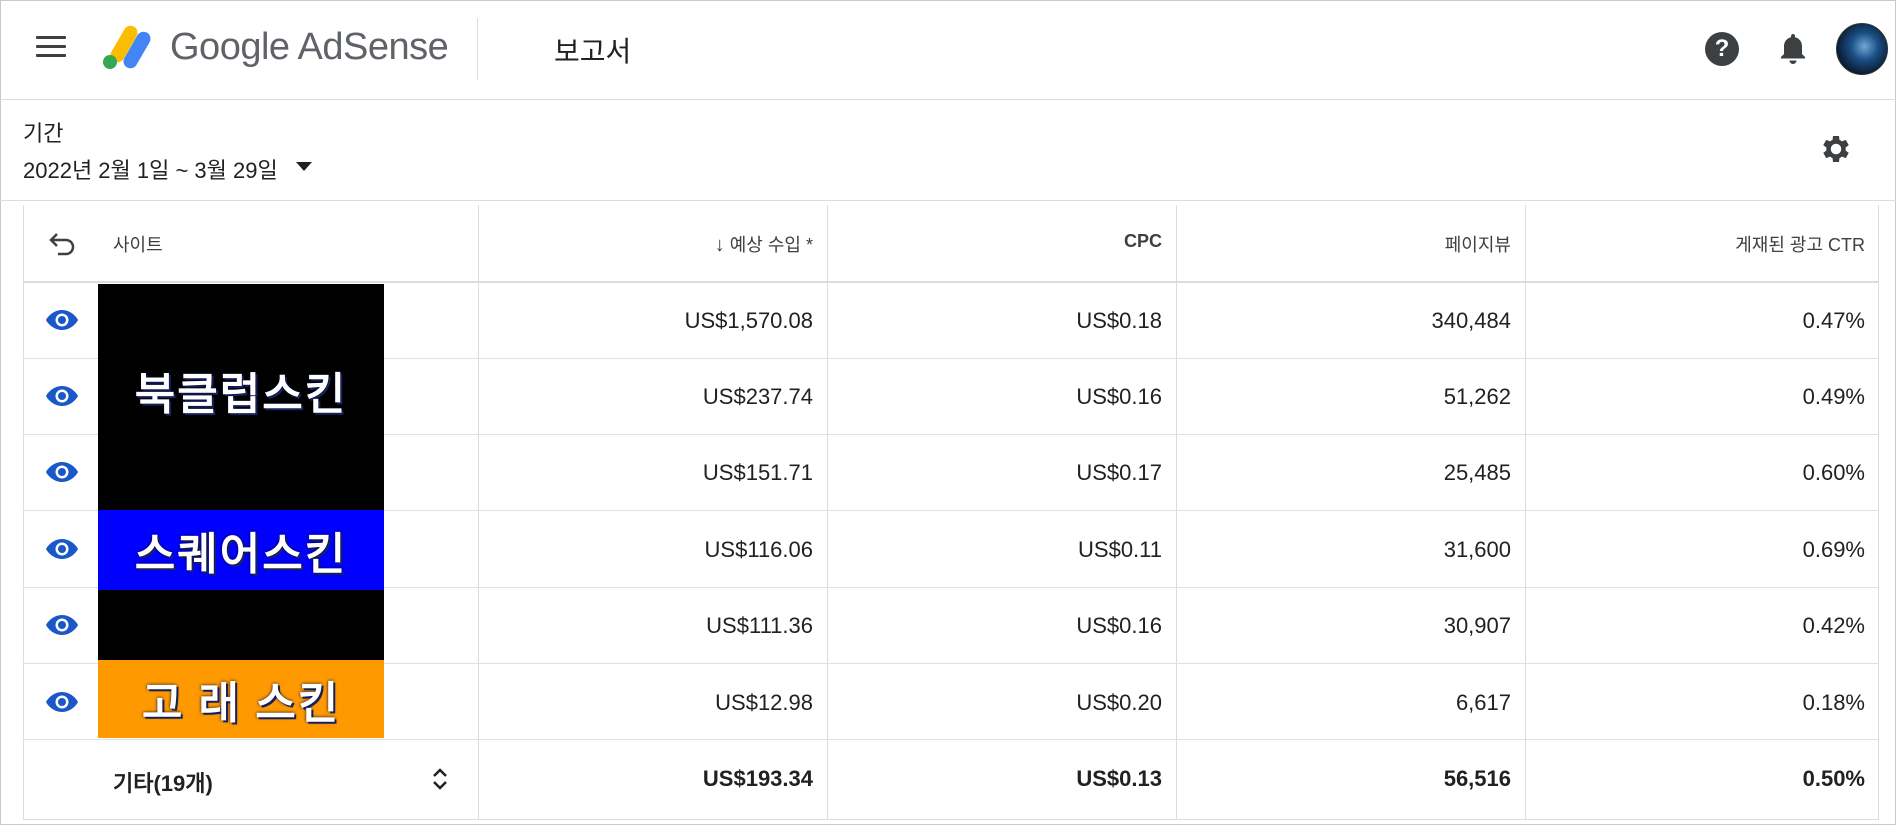 Image resolution: width=1896 pixels, height=825 pixels. What do you see at coordinates (1833, 778) in the screenshot?
I see `other-ctr-cell: 0.50%` at bounding box center [1833, 778].